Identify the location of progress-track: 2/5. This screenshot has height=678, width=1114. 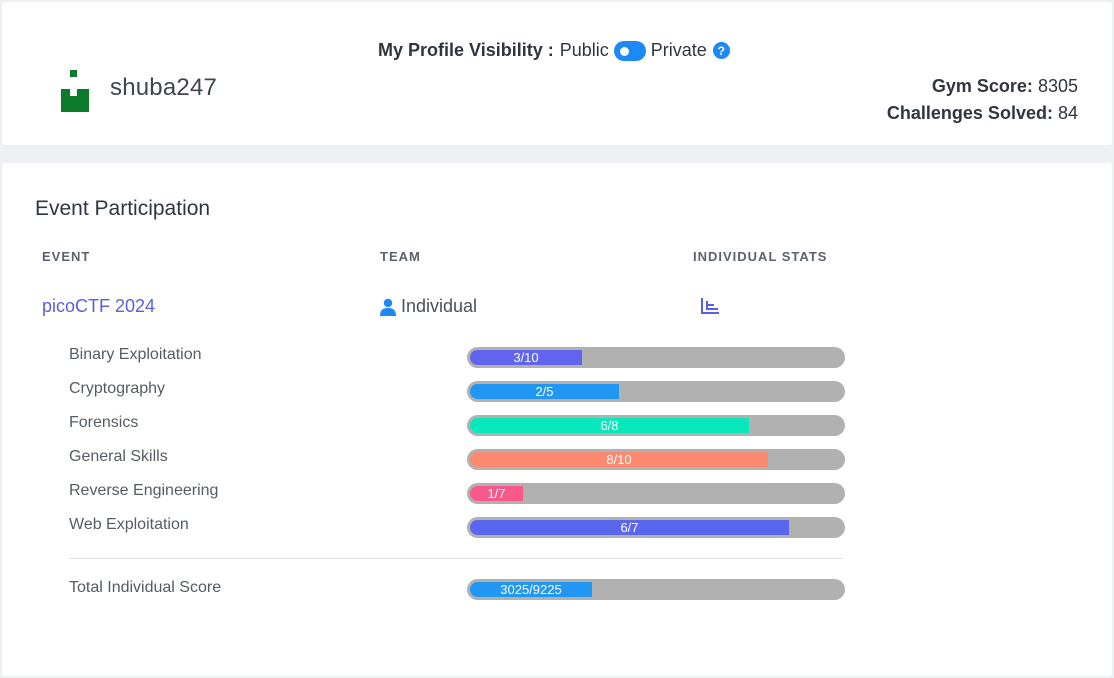
(656, 391).